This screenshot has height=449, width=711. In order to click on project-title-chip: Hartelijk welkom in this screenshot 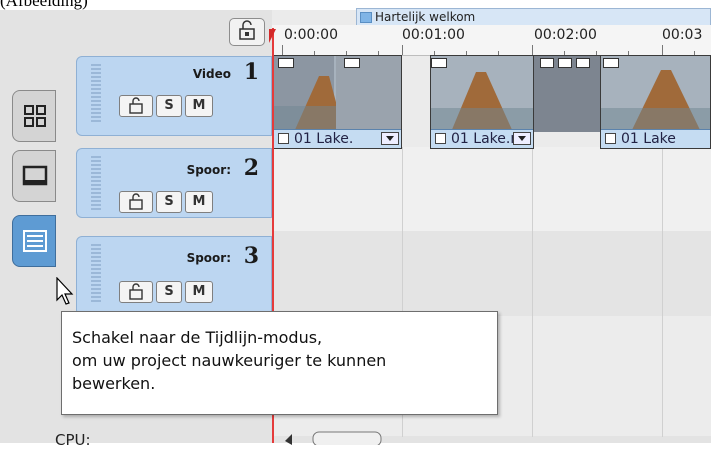, I will do `click(533, 17)`.